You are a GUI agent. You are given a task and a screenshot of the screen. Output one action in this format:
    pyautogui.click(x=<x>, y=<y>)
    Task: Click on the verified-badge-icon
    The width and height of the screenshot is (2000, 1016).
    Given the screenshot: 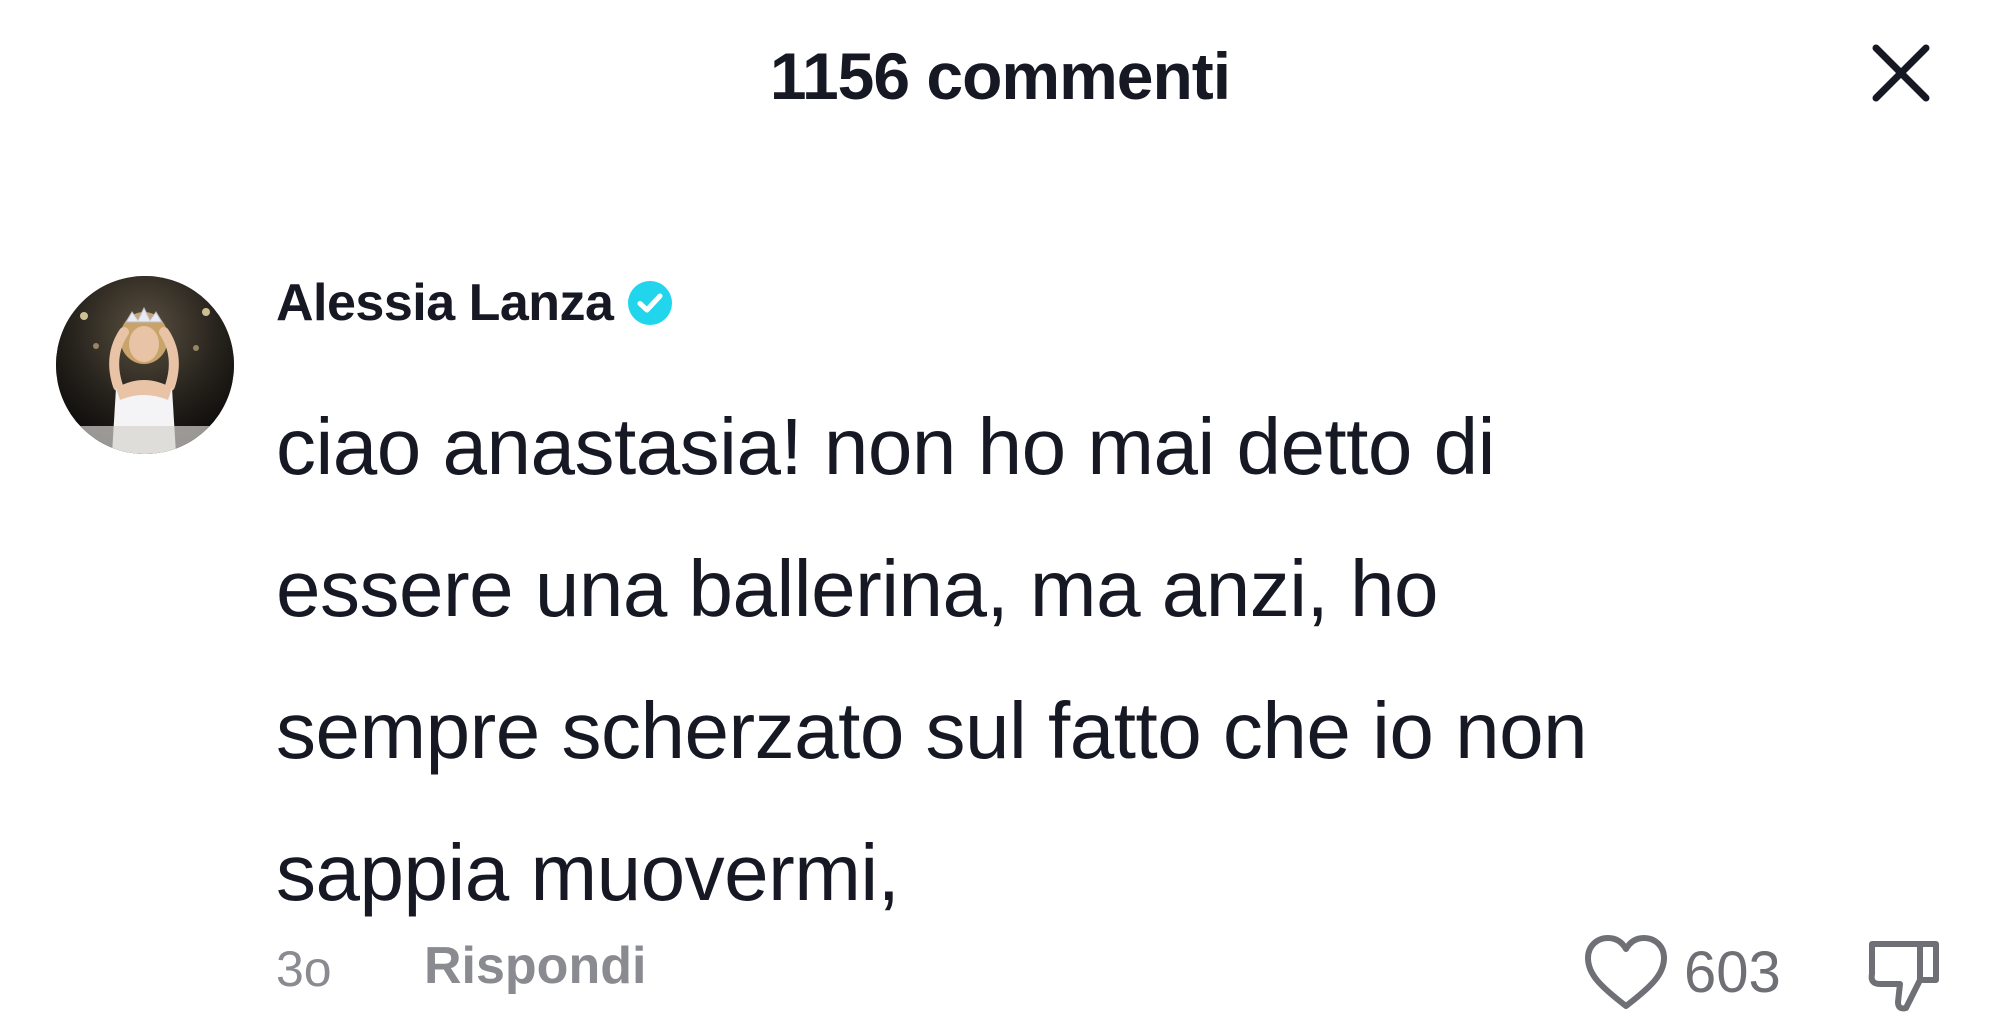 What is the action you would take?
    pyautogui.click(x=650, y=303)
    